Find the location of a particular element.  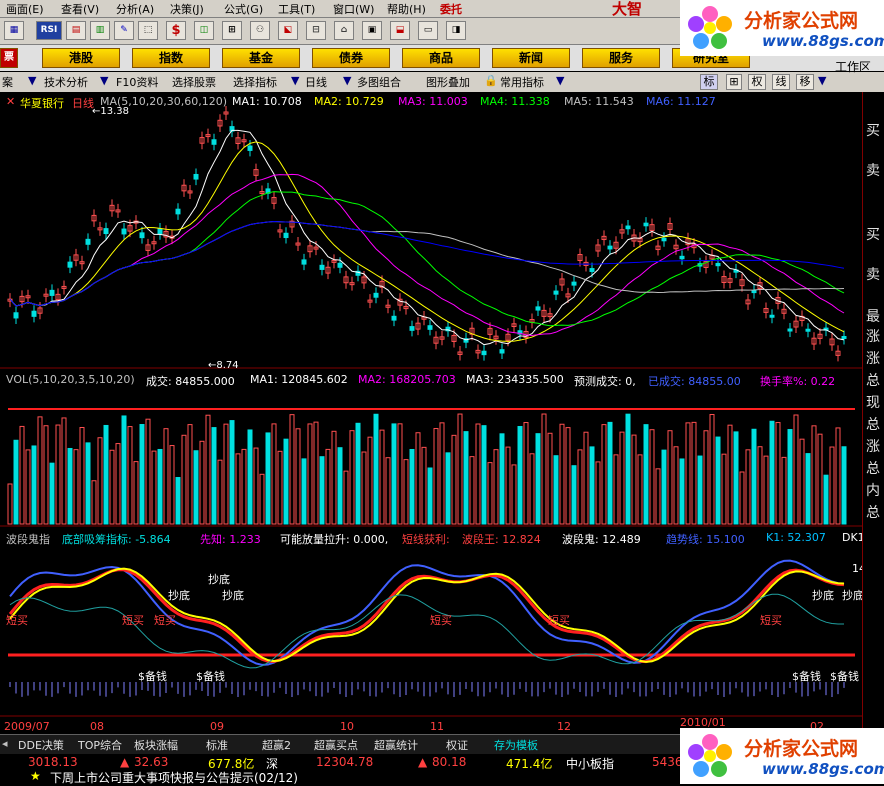

tab-standard: 标准 is located at coordinates (217, 745).